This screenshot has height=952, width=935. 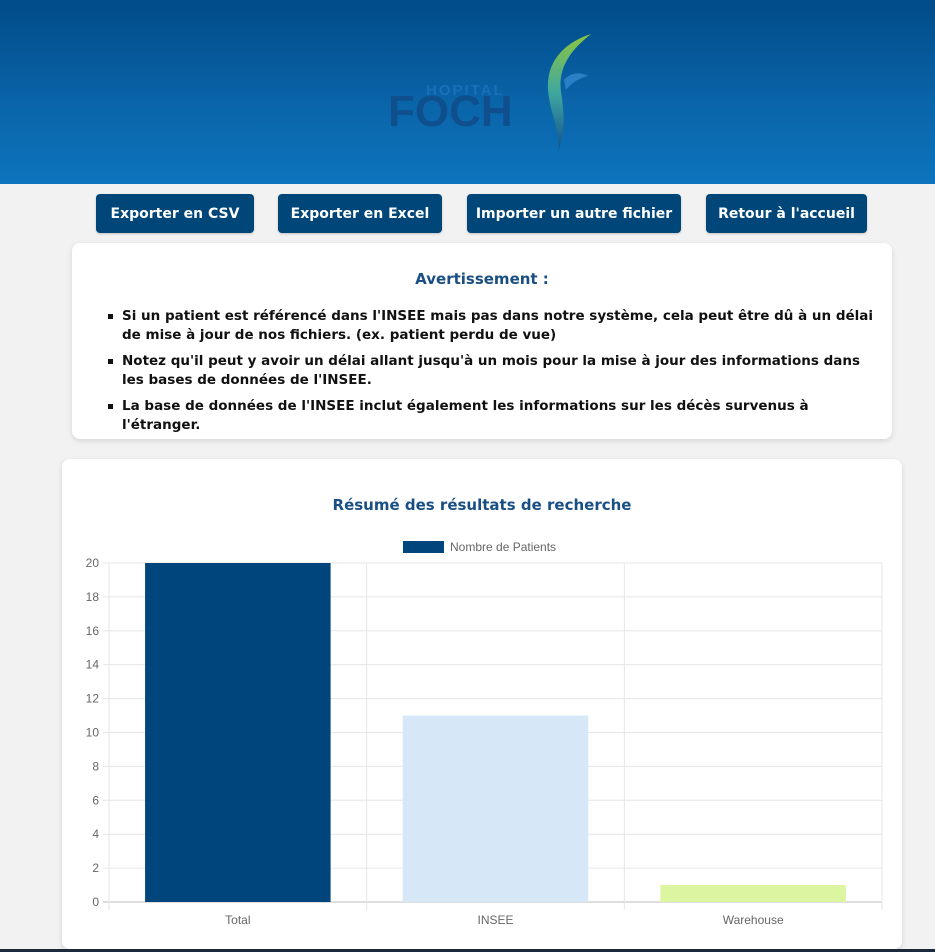 What do you see at coordinates (753, 920) in the screenshot?
I see `x-tick-label: Warehouse` at bounding box center [753, 920].